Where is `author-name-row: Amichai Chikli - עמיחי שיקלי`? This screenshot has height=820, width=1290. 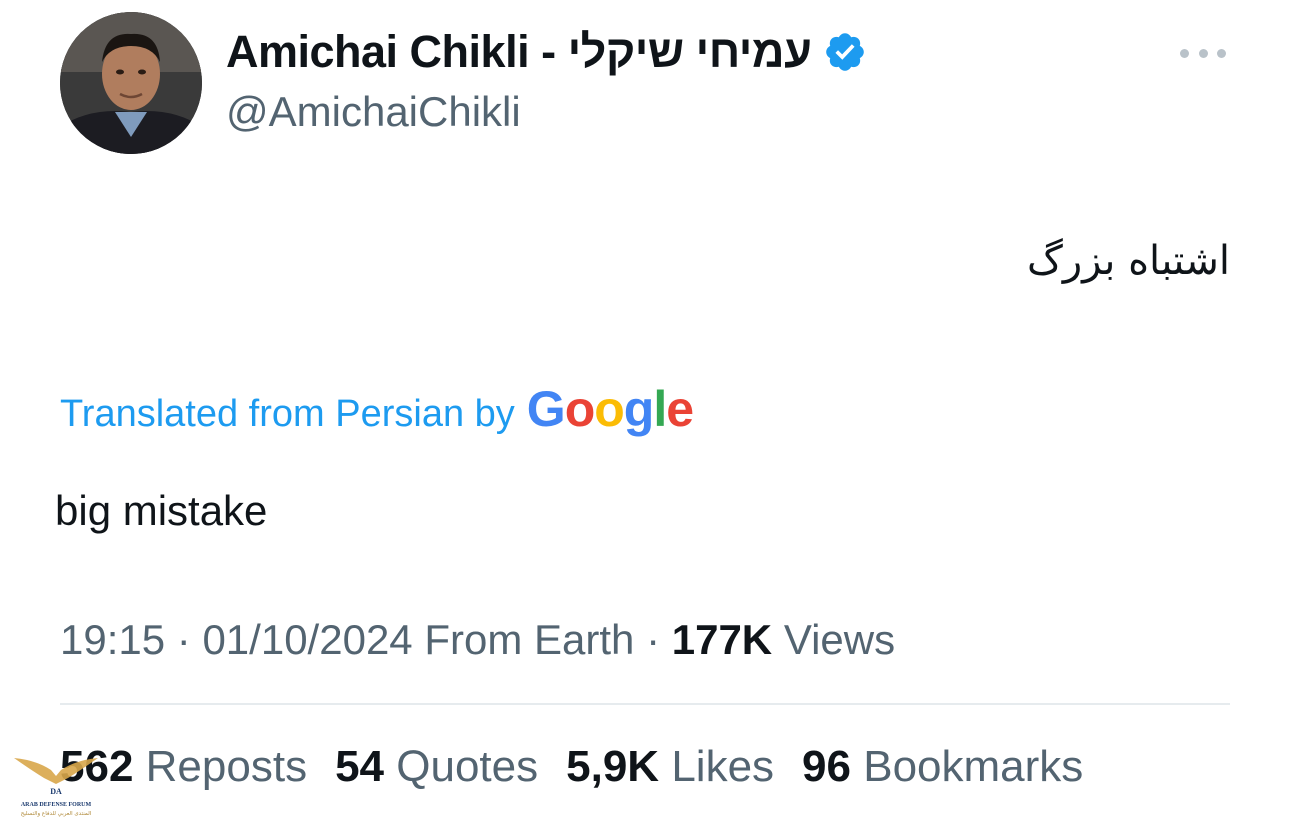
author-name-row: Amichai Chikli - עמיחי שיקלי is located at coordinates (546, 52).